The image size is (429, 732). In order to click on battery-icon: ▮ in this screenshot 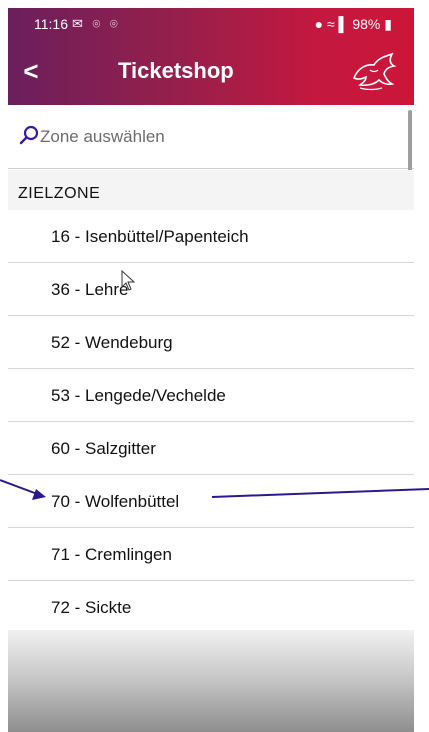, I will do `click(388, 24)`.